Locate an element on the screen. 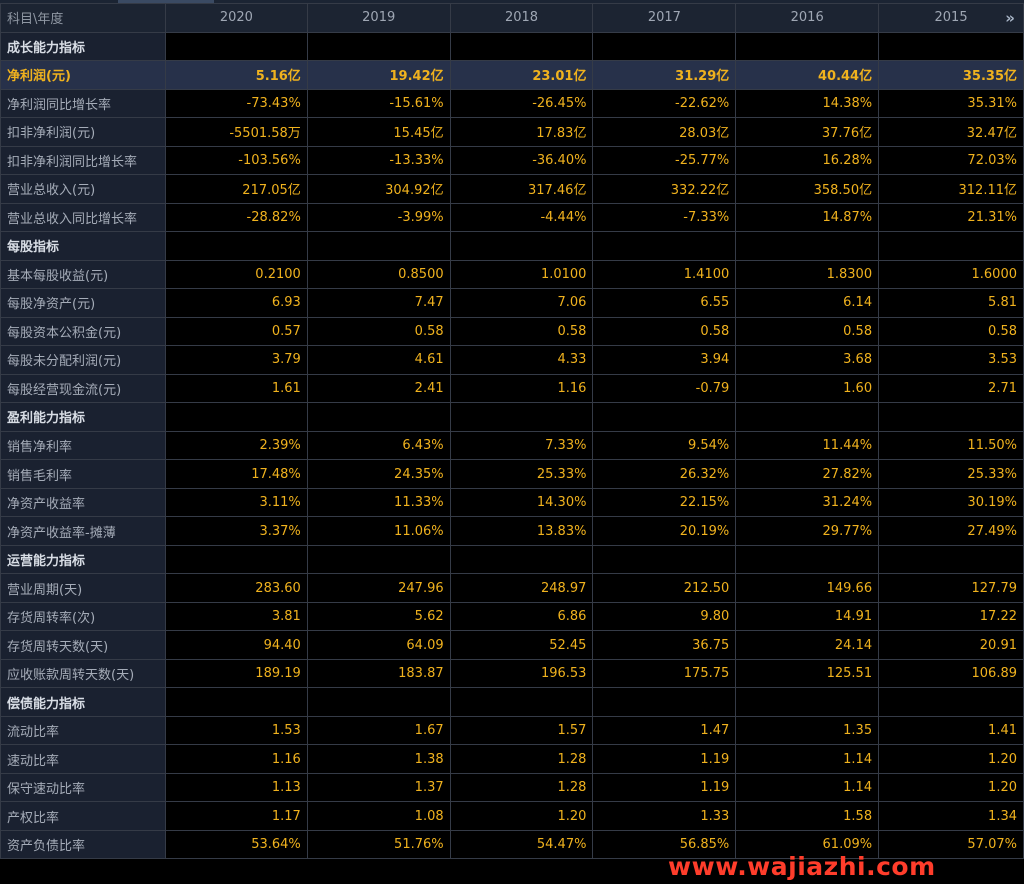 This screenshot has height=884, width=1024. value-cell: 183.87 is located at coordinates (378, 673).